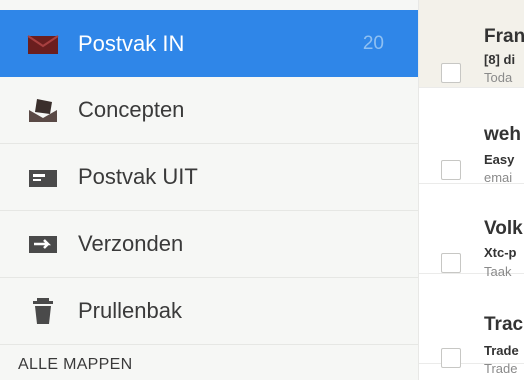  What do you see at coordinates (500, 252) in the screenshot?
I see `message-subject: Xtc-p` at bounding box center [500, 252].